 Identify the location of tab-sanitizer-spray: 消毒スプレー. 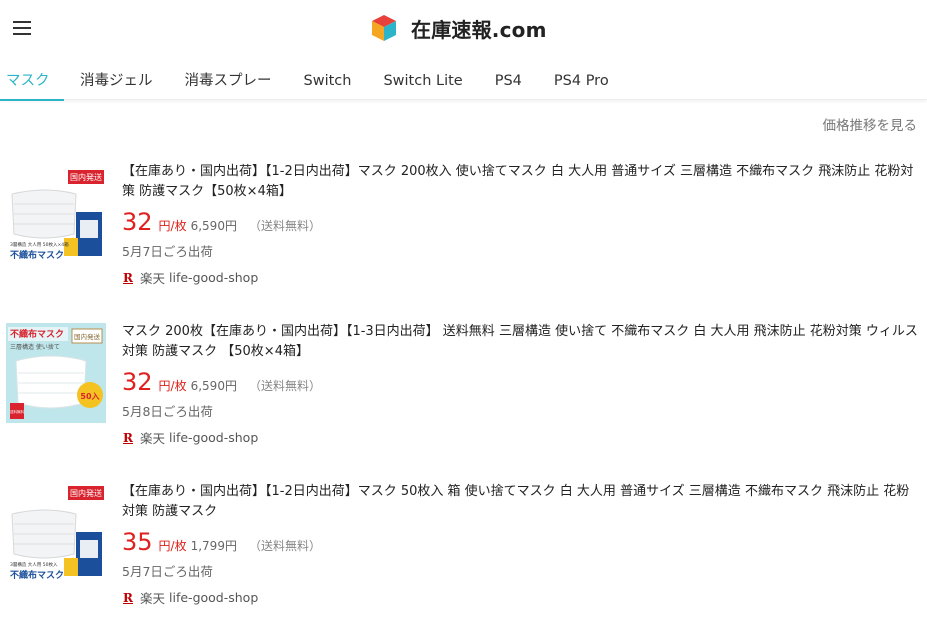
(228, 81).